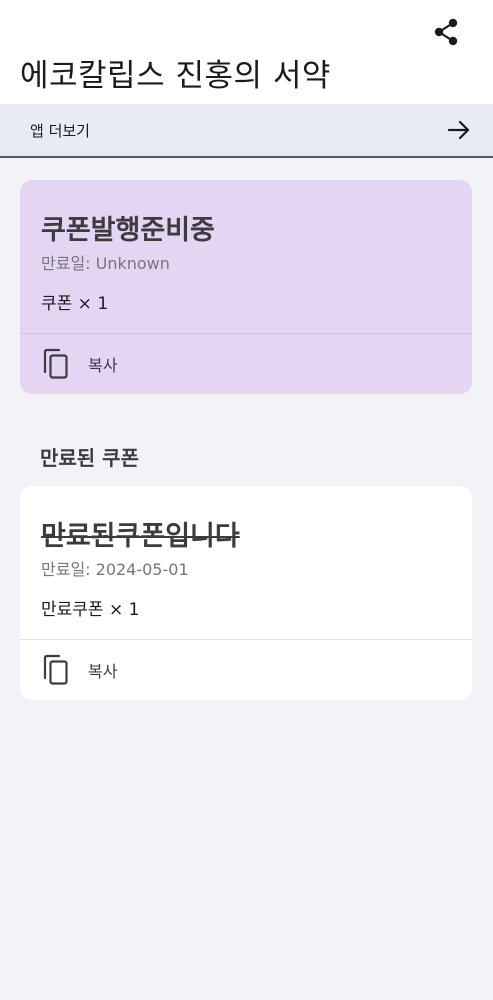 The image size is (493, 1000). I want to click on more-apps-label: 앱 더보기, so click(60, 130).